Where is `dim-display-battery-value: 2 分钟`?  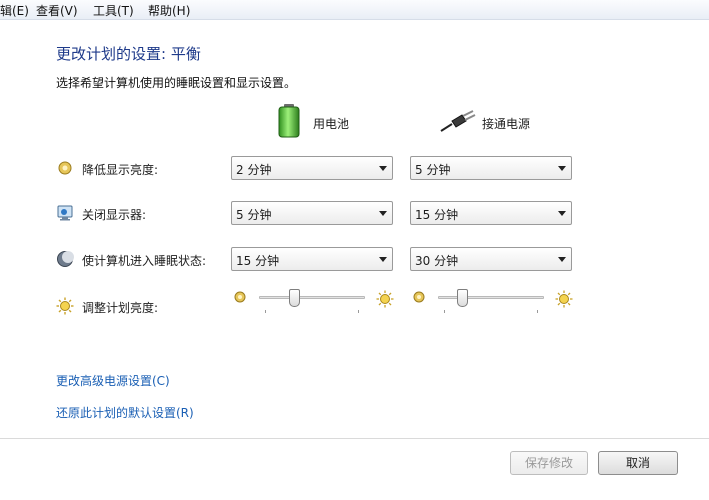 dim-display-battery-value: 2 分钟 is located at coordinates (254, 170).